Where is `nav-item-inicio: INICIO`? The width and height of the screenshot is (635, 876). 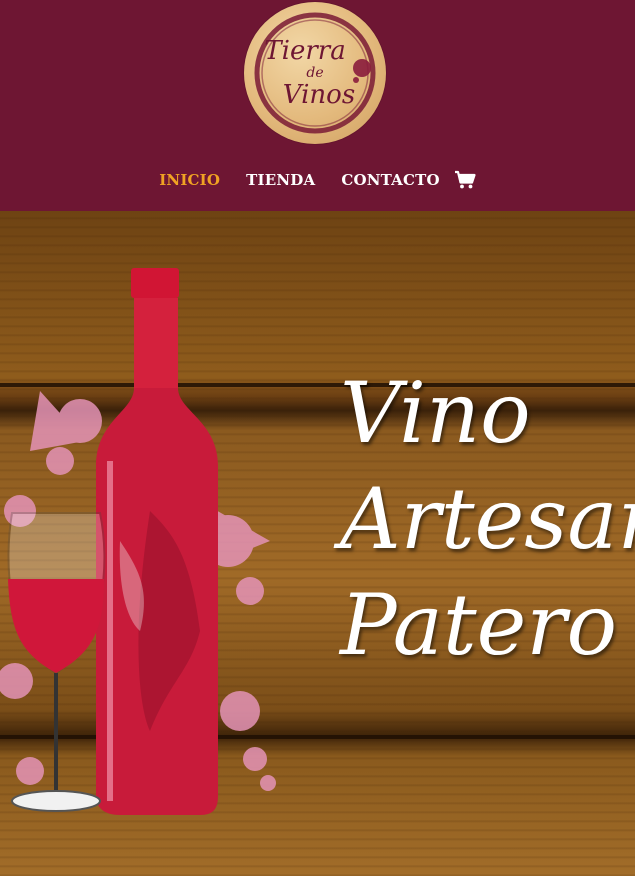
nav-item-inicio: INICIO is located at coordinates (189, 180).